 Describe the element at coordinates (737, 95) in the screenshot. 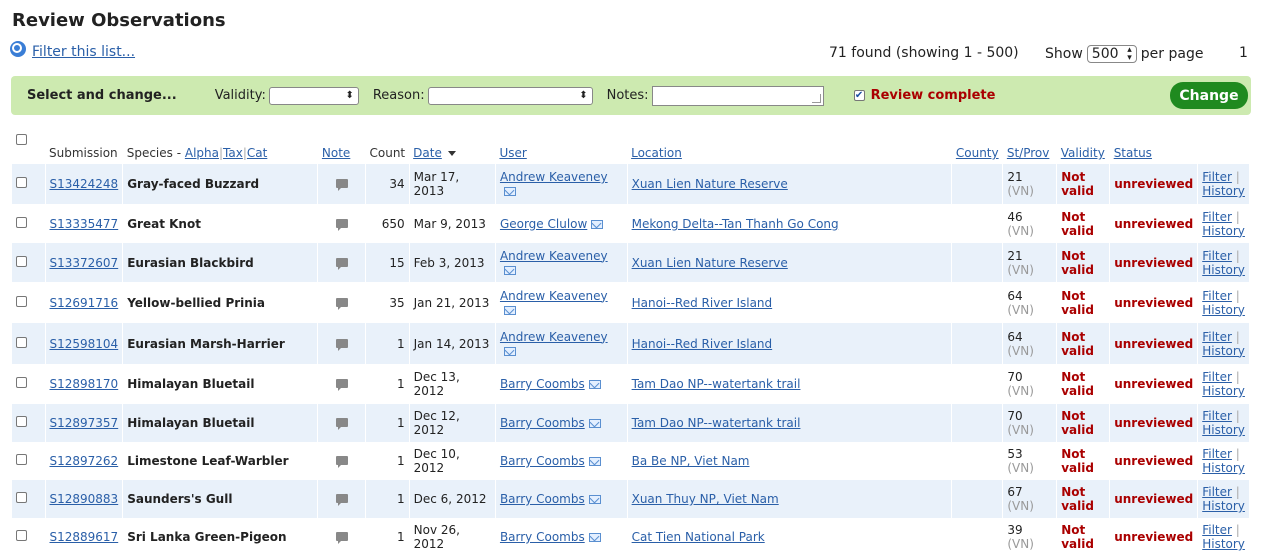

I see `notes-input` at that location.